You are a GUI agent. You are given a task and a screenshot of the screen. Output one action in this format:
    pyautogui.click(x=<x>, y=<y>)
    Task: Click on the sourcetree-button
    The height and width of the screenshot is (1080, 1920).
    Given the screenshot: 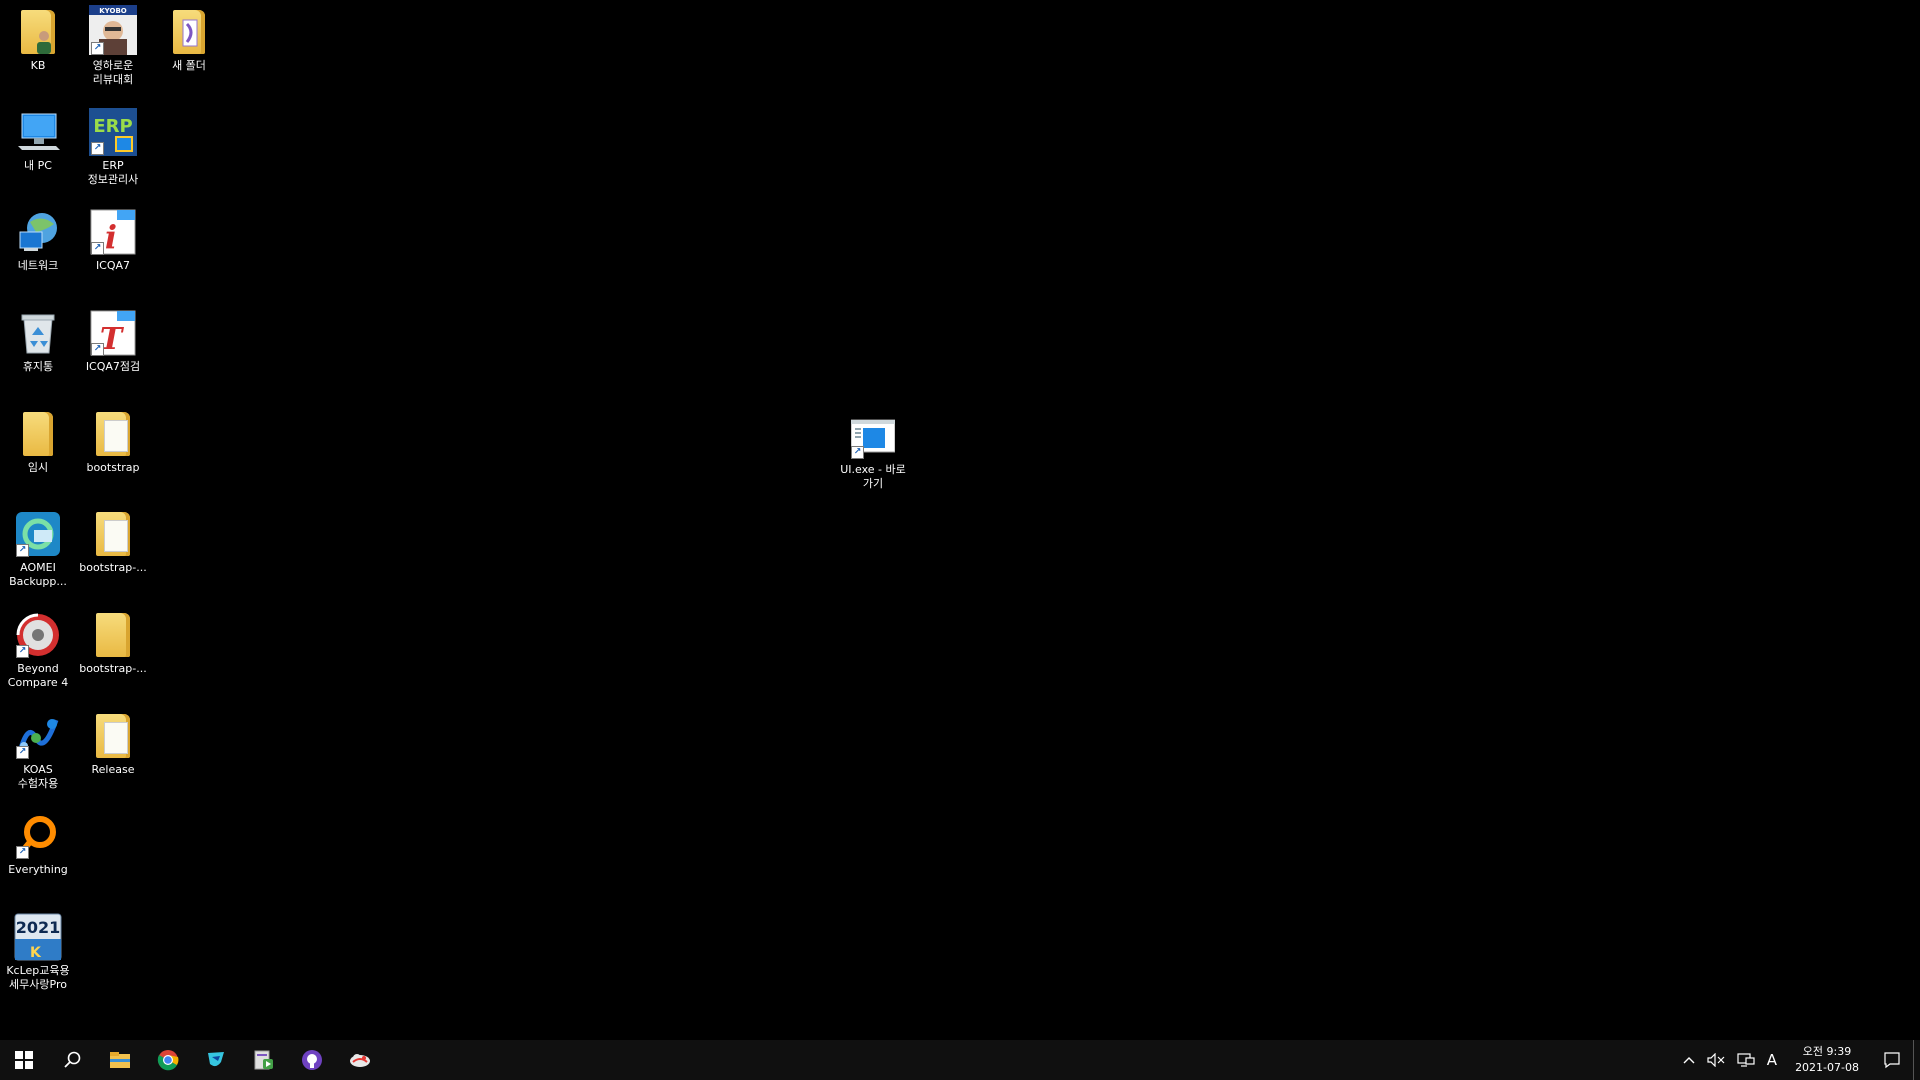 What is the action you would take?
    pyautogui.click(x=216, y=1060)
    